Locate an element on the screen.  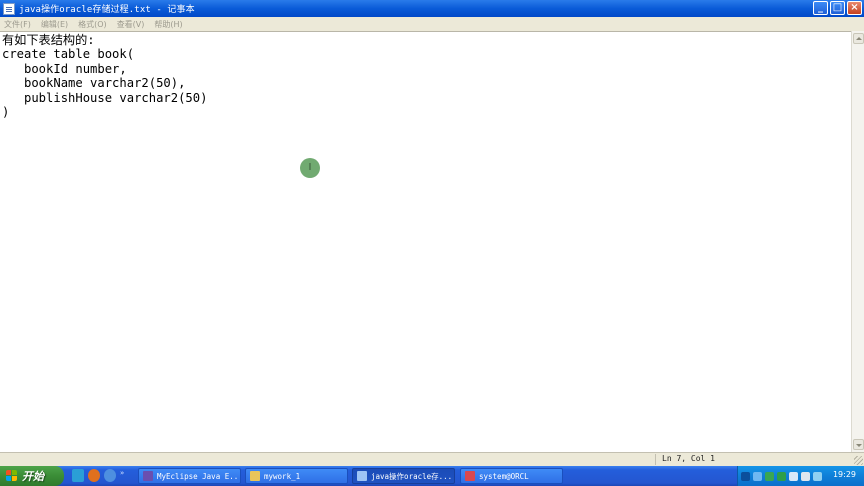
minimize-button: _ is located at coordinates (820, 8).